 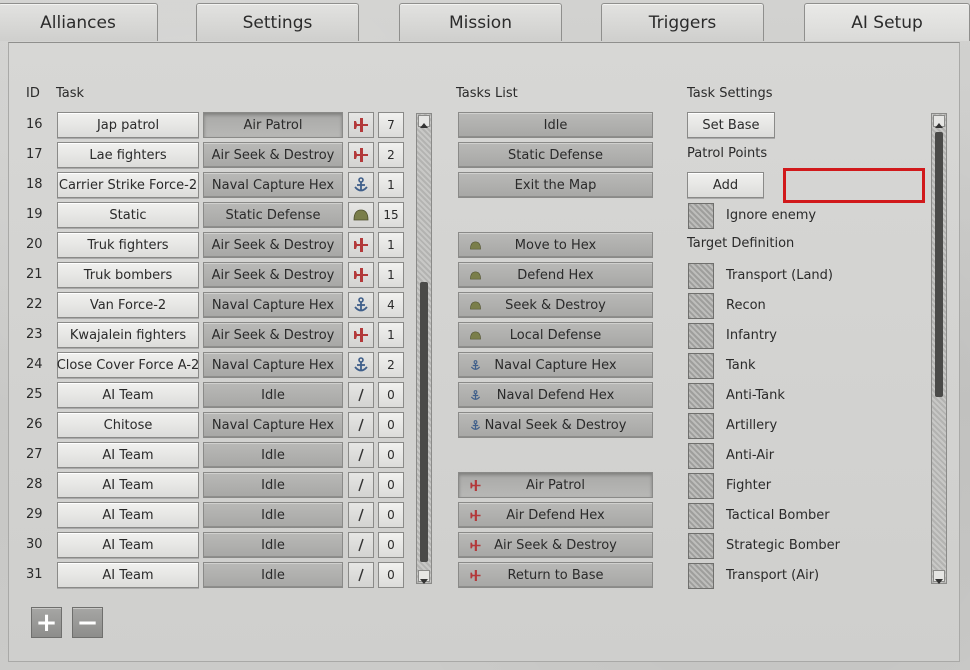 I want to click on tab-settings: Settings, so click(x=277, y=22).